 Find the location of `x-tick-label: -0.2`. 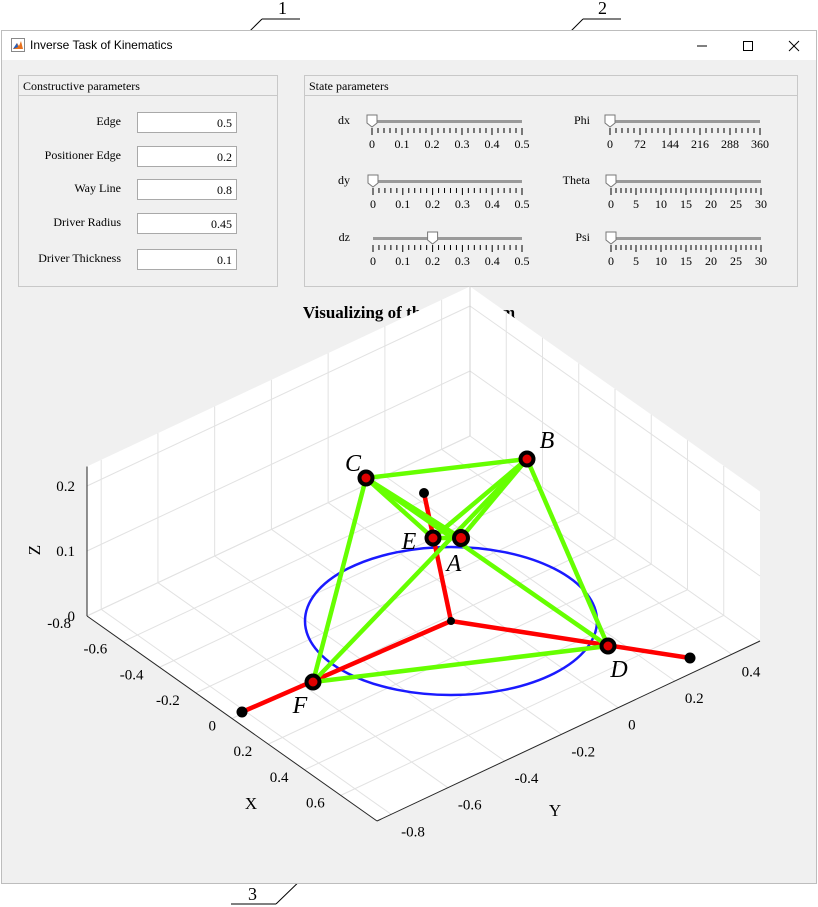

x-tick-label: -0.2 is located at coordinates (168, 701).